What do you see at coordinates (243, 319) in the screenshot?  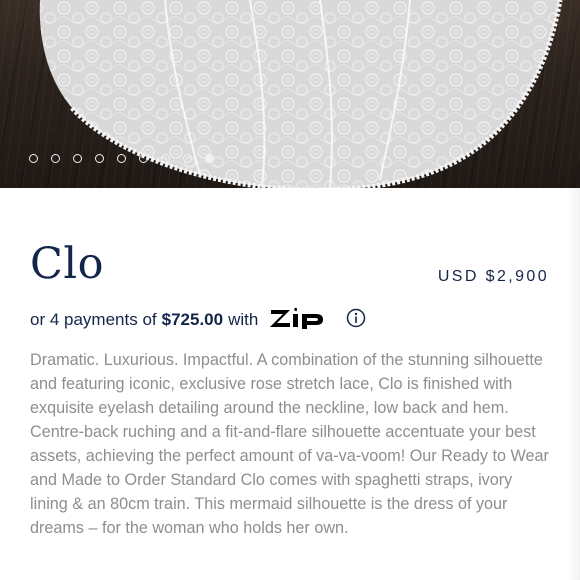 I see `installment-suffix: with` at bounding box center [243, 319].